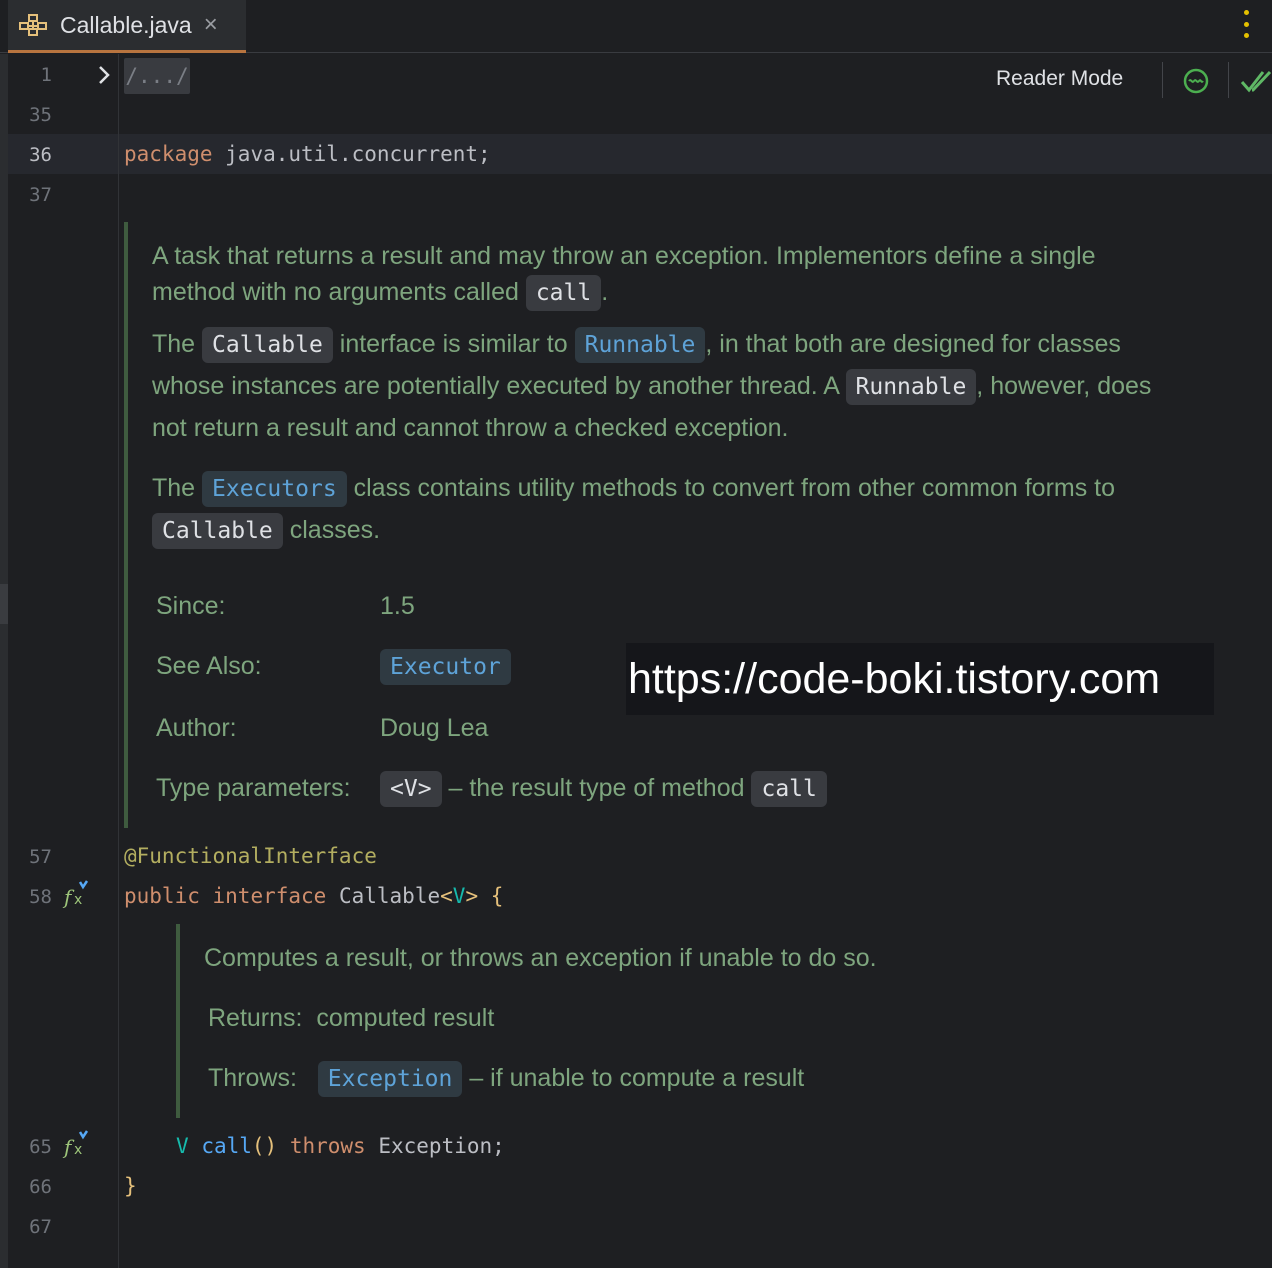 This screenshot has height=1268, width=1272. What do you see at coordinates (118, 661) in the screenshot?
I see `gutter-divider` at bounding box center [118, 661].